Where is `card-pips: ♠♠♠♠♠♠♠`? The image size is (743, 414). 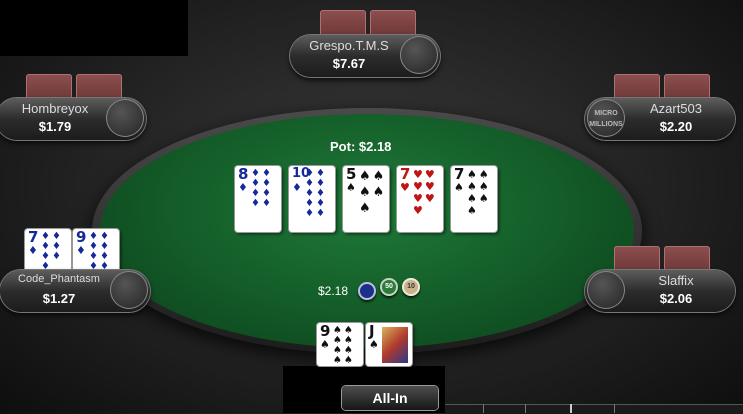 card-pips: ♠♠♠♠♠♠♠ is located at coordinates (479, 192).